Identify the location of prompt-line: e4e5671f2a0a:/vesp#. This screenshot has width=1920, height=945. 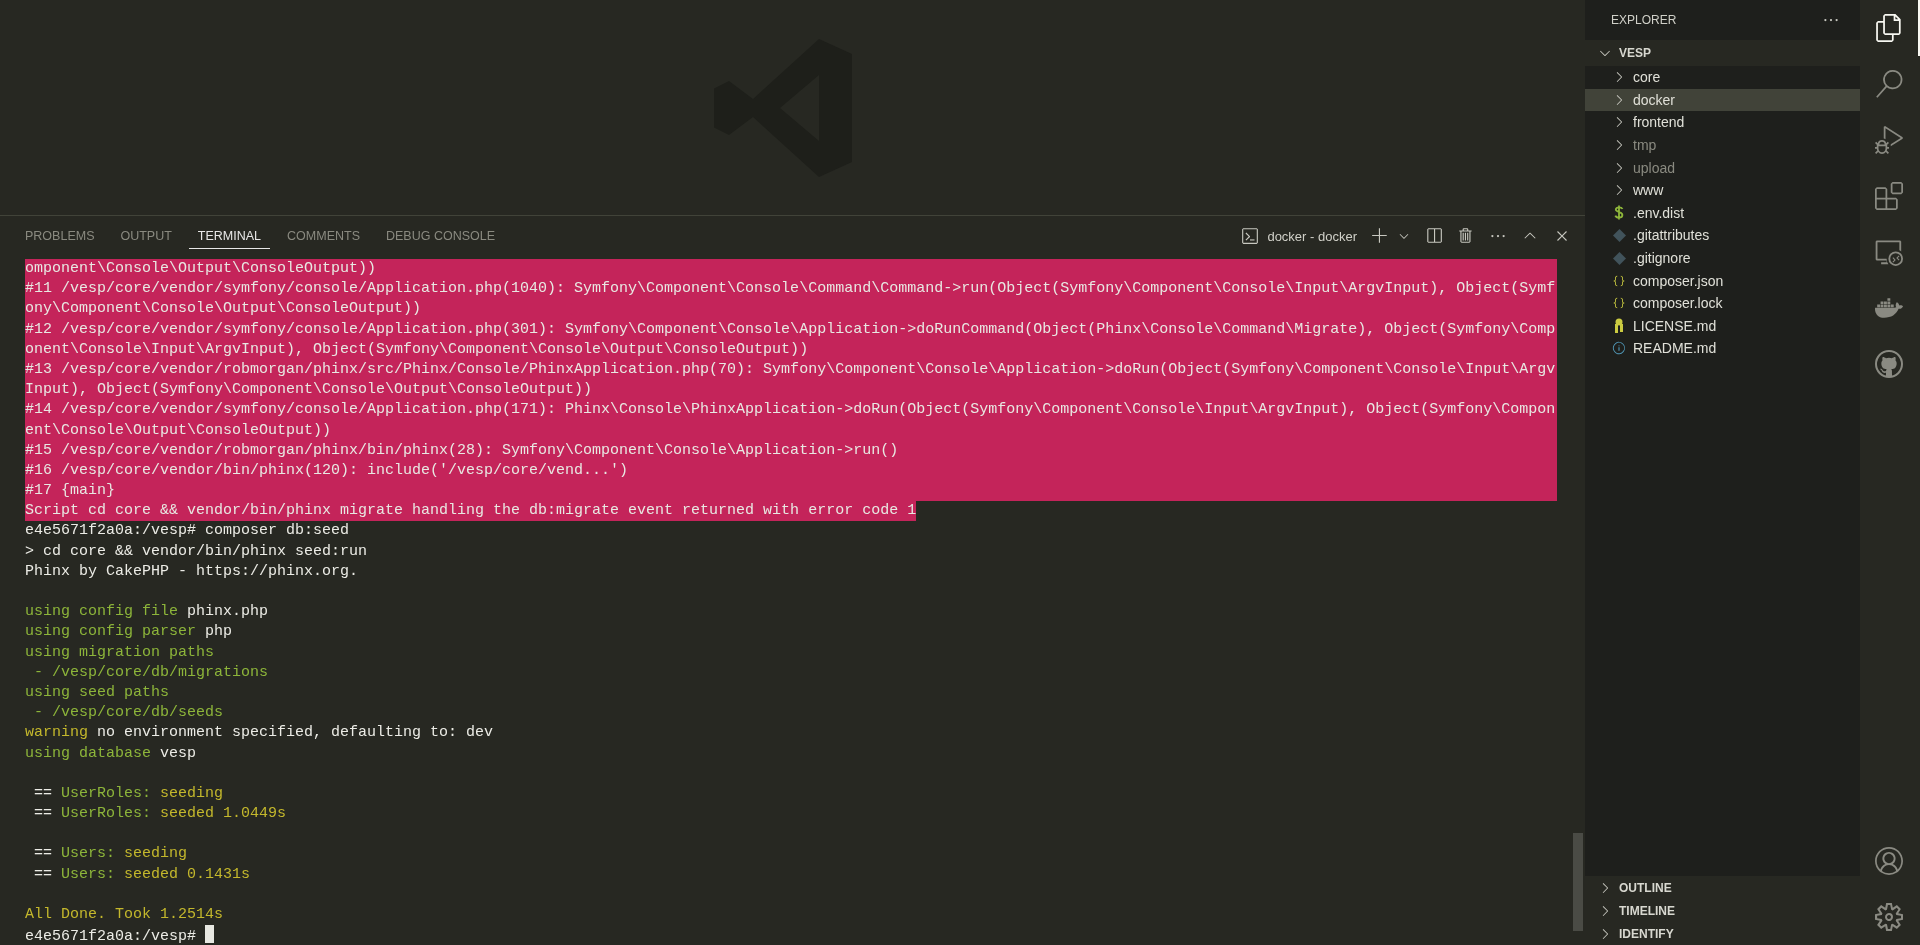
(805, 935).